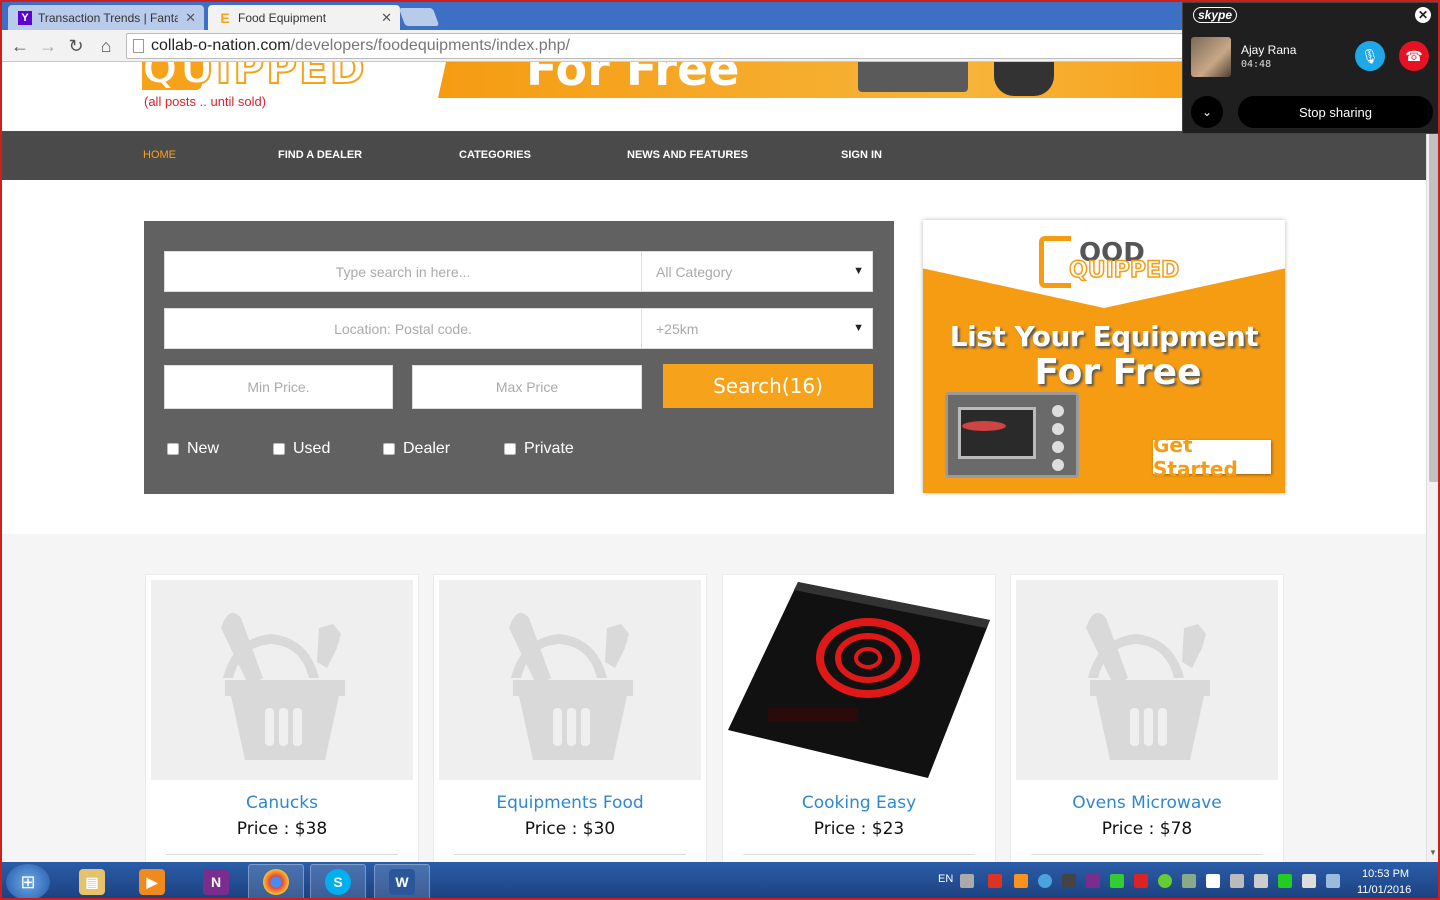  Describe the element at coordinates (995, 881) in the screenshot. I see `acrobat-icon` at that location.